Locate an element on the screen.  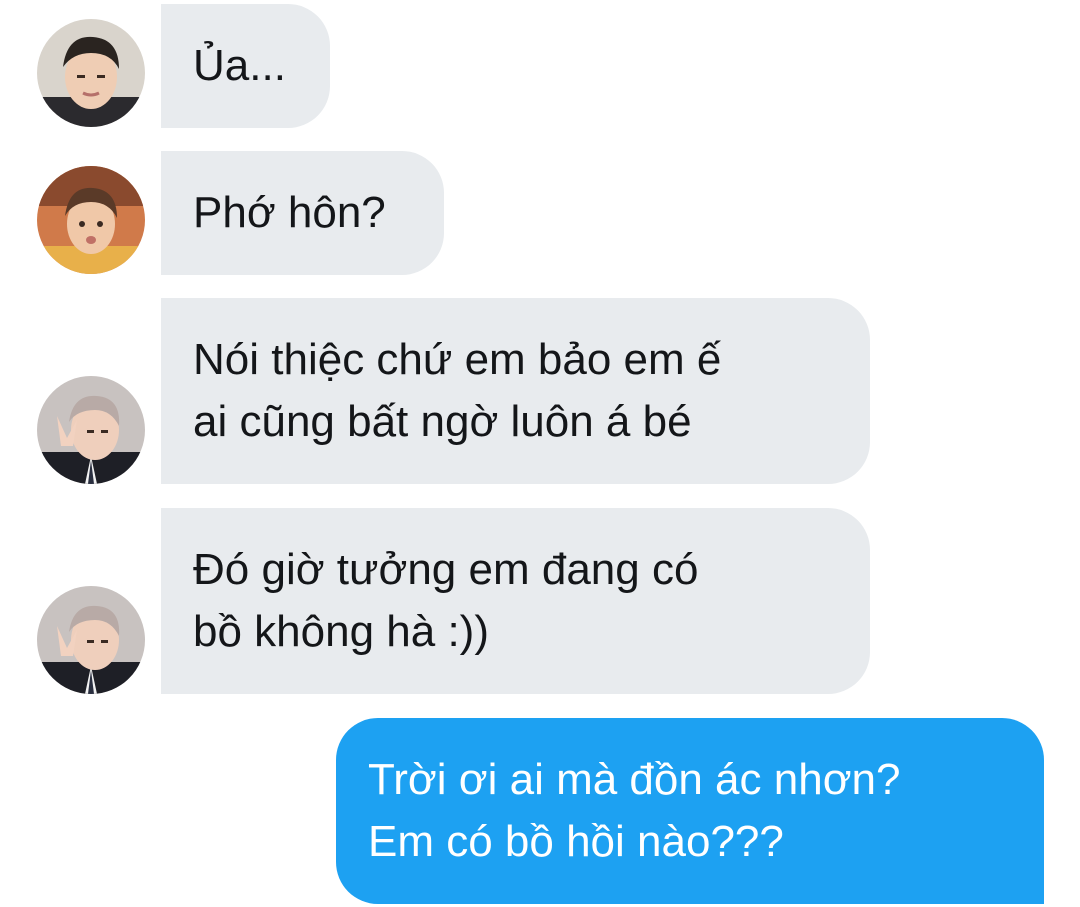
message-text: ai cũng bất ngờ luôn á bé is located at coordinates (442, 421).